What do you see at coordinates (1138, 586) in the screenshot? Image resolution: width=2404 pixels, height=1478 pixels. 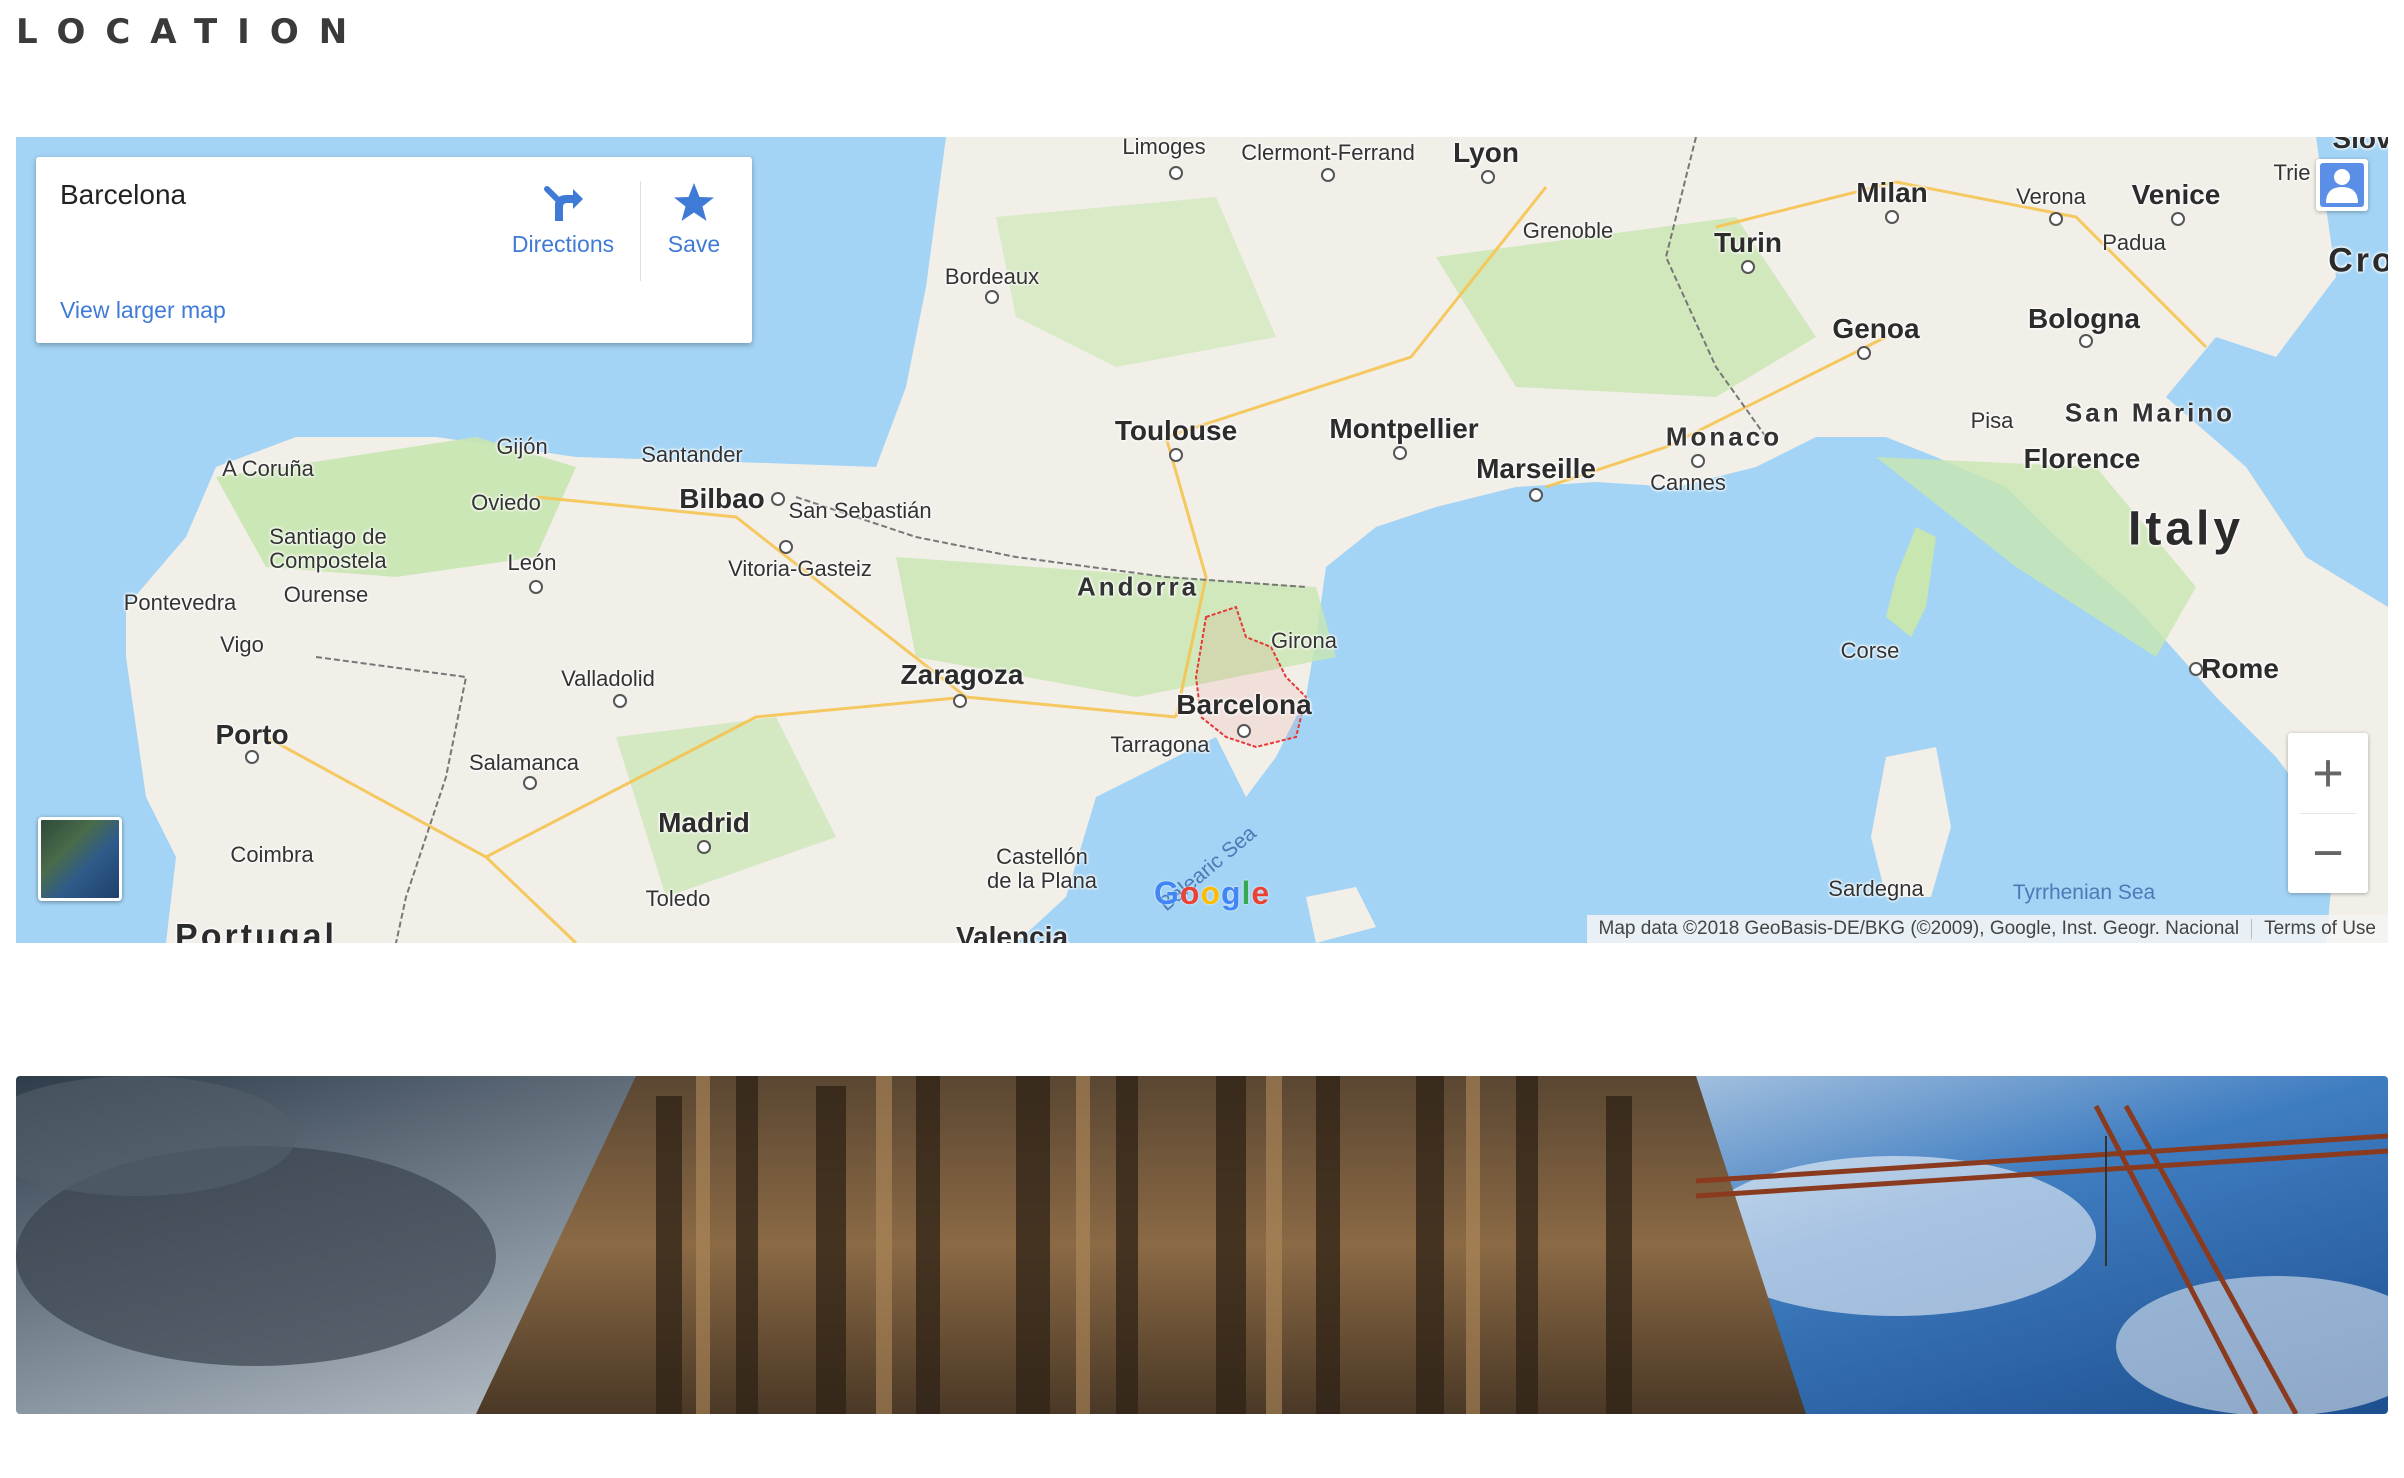 I see `map-label-andorra: Andorra` at bounding box center [1138, 586].